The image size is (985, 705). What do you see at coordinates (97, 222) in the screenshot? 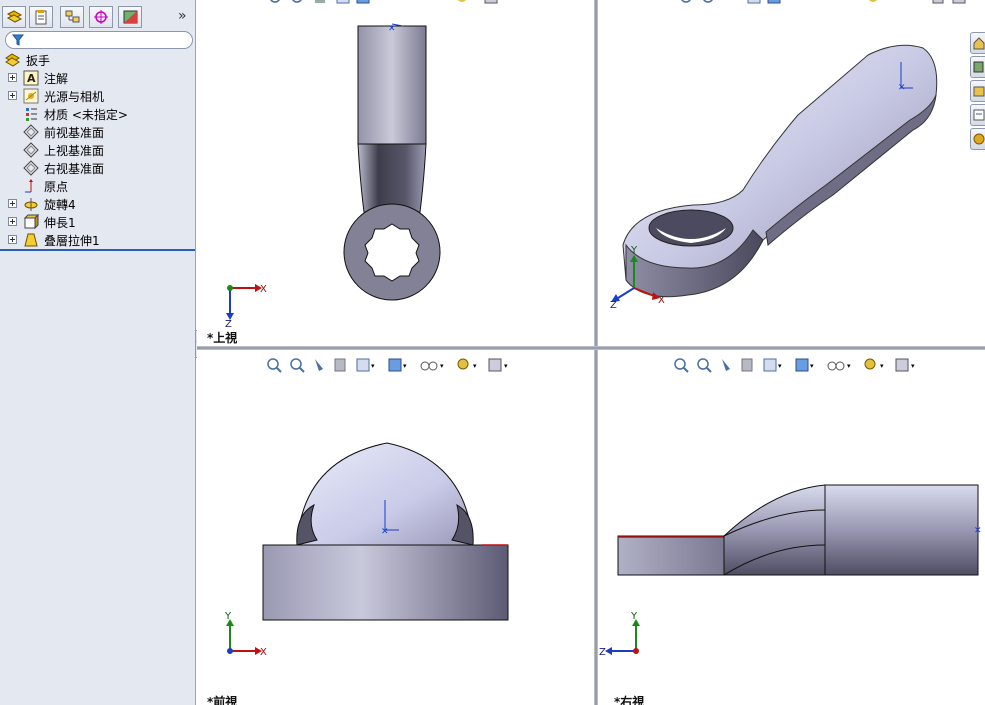
I see `tree-item: 伸長1` at bounding box center [97, 222].